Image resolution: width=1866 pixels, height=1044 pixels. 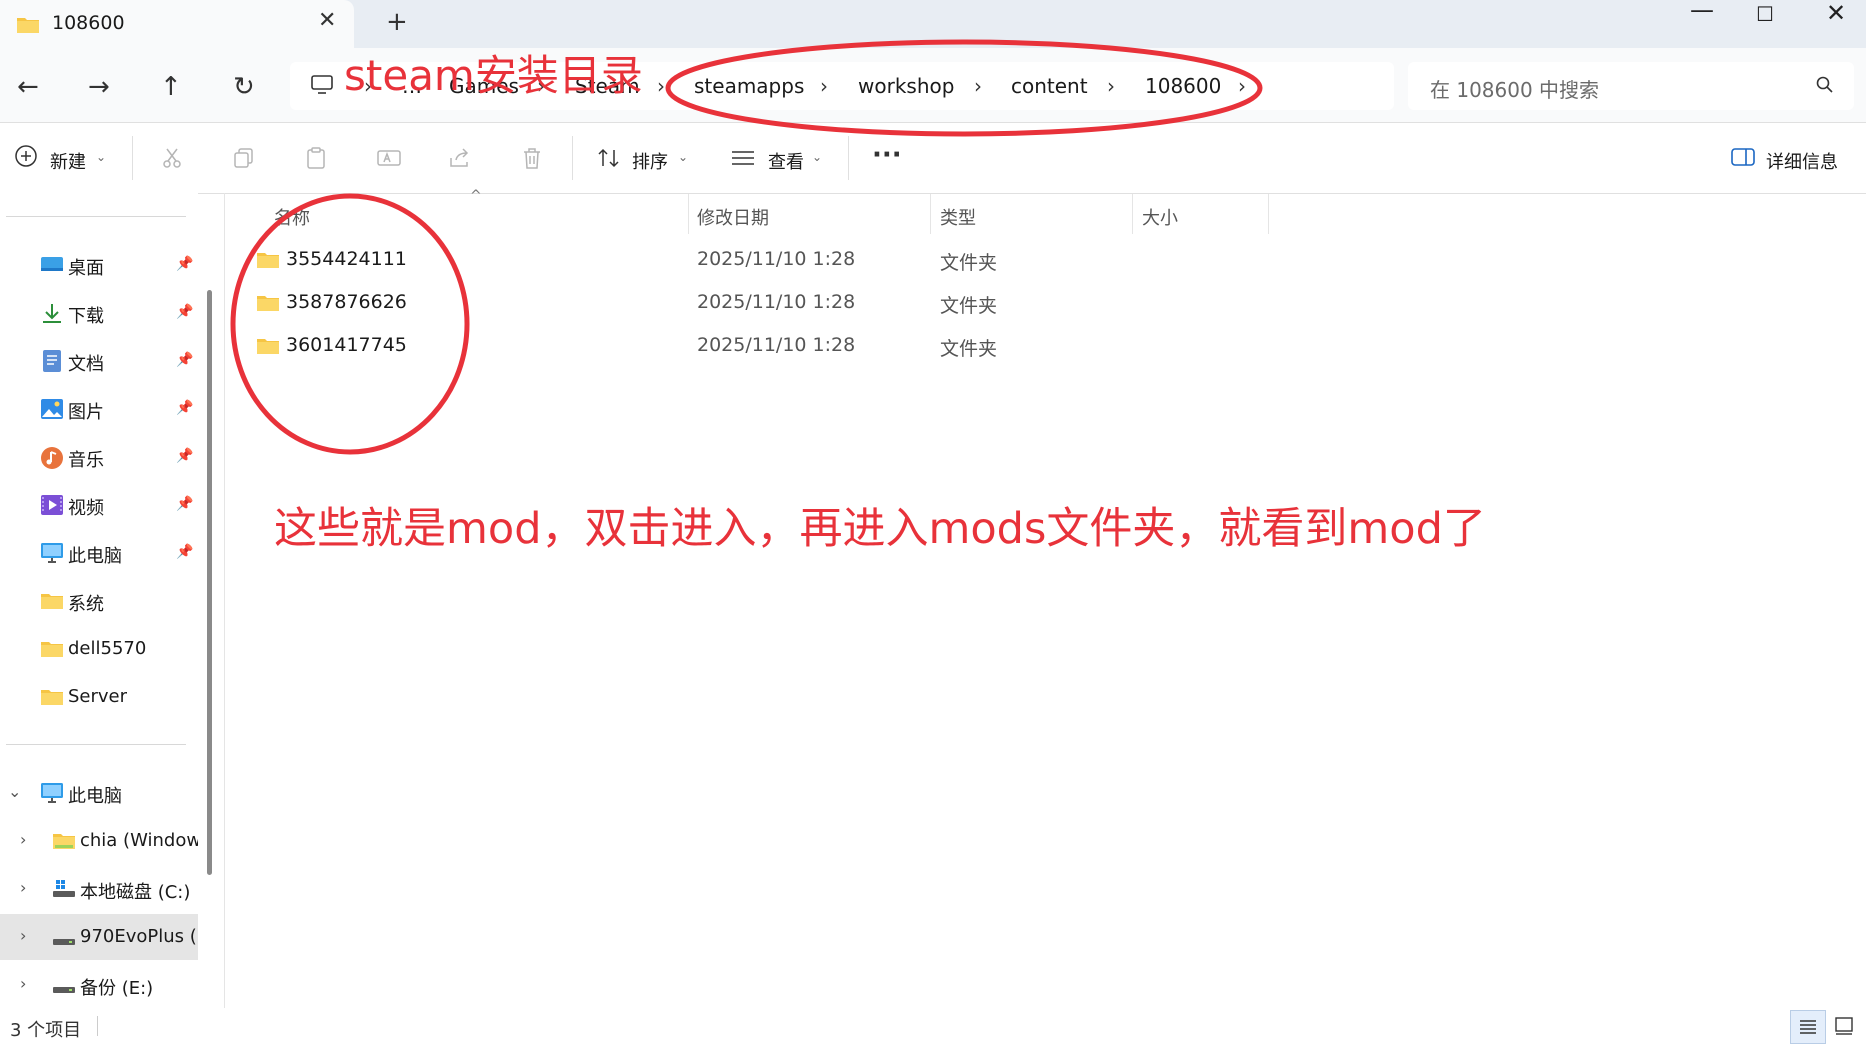 I want to click on up-button: ↑, so click(x=171, y=87).